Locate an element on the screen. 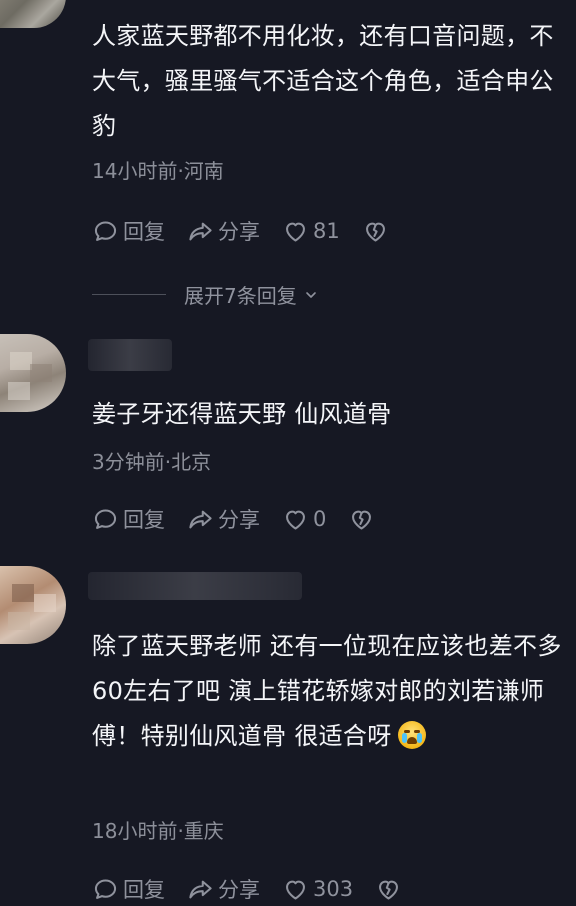 This screenshot has height=906, width=576. chevron-down-icon is located at coordinates (310, 294).